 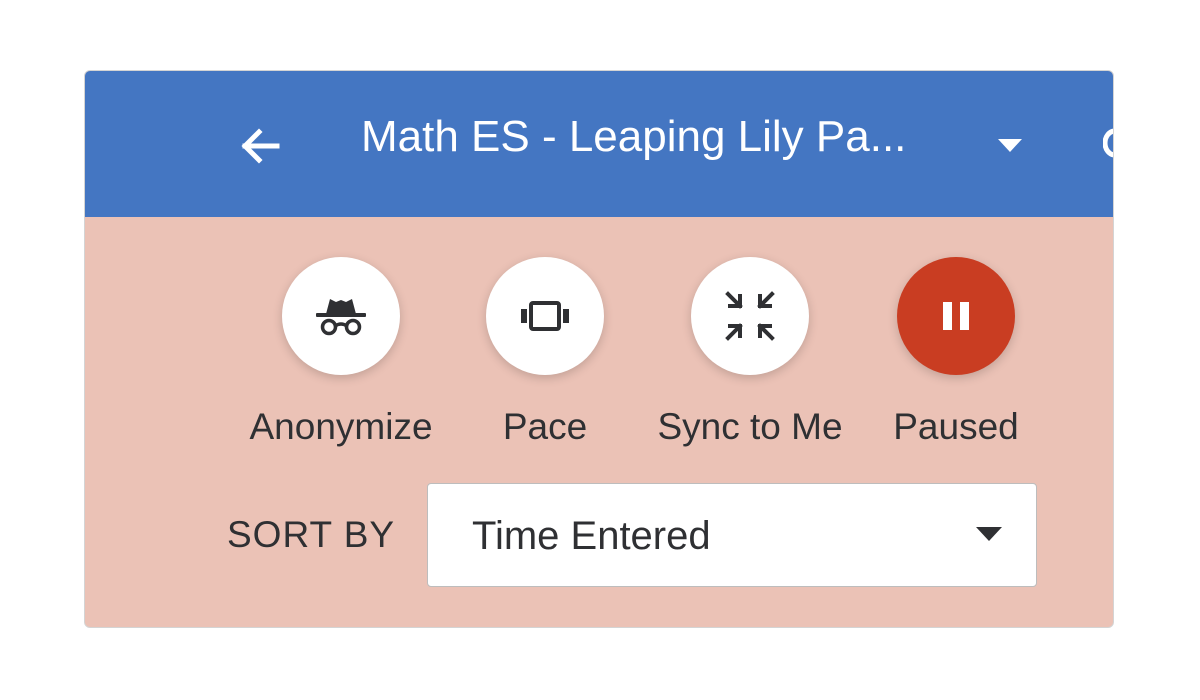 I want to click on pace-label: Pace, so click(x=545, y=426).